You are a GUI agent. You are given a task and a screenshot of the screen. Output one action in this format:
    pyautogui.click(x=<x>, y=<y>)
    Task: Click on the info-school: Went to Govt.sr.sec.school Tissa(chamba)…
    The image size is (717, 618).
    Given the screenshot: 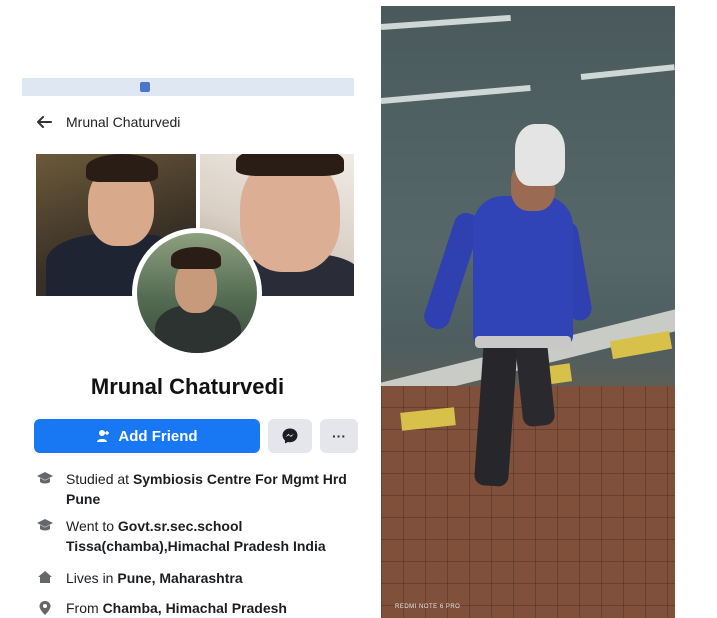 What is the action you would take?
    pyautogui.click(x=199, y=536)
    